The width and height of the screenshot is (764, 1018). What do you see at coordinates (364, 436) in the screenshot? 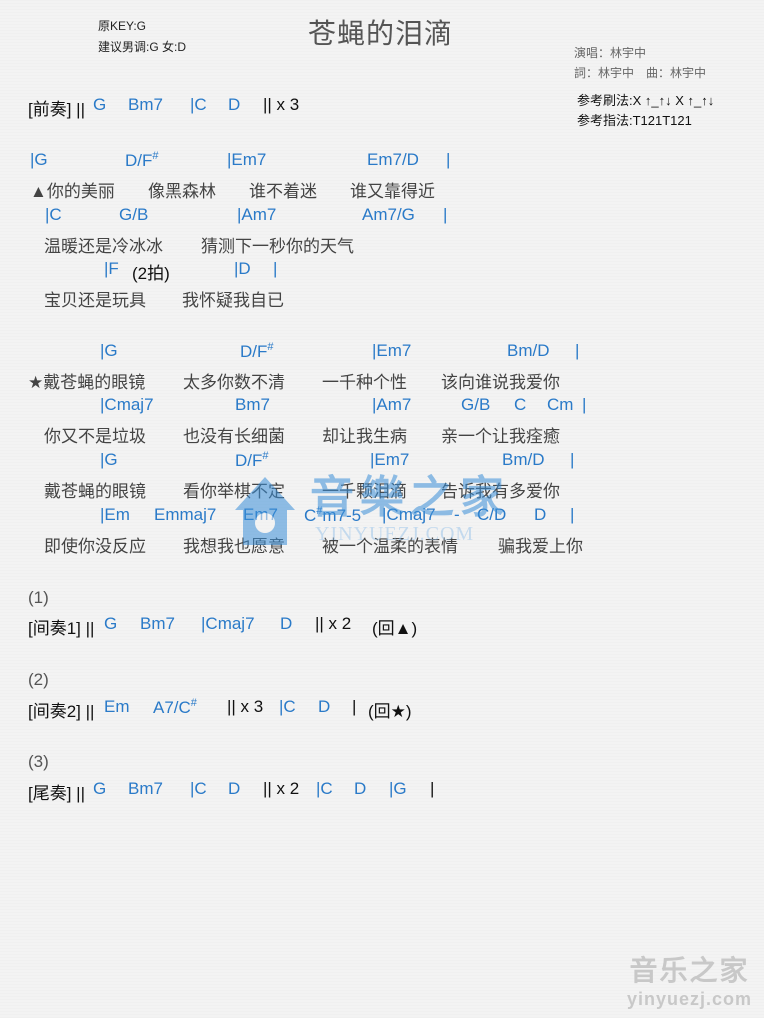
I see `lyric: 却让我生病` at bounding box center [364, 436].